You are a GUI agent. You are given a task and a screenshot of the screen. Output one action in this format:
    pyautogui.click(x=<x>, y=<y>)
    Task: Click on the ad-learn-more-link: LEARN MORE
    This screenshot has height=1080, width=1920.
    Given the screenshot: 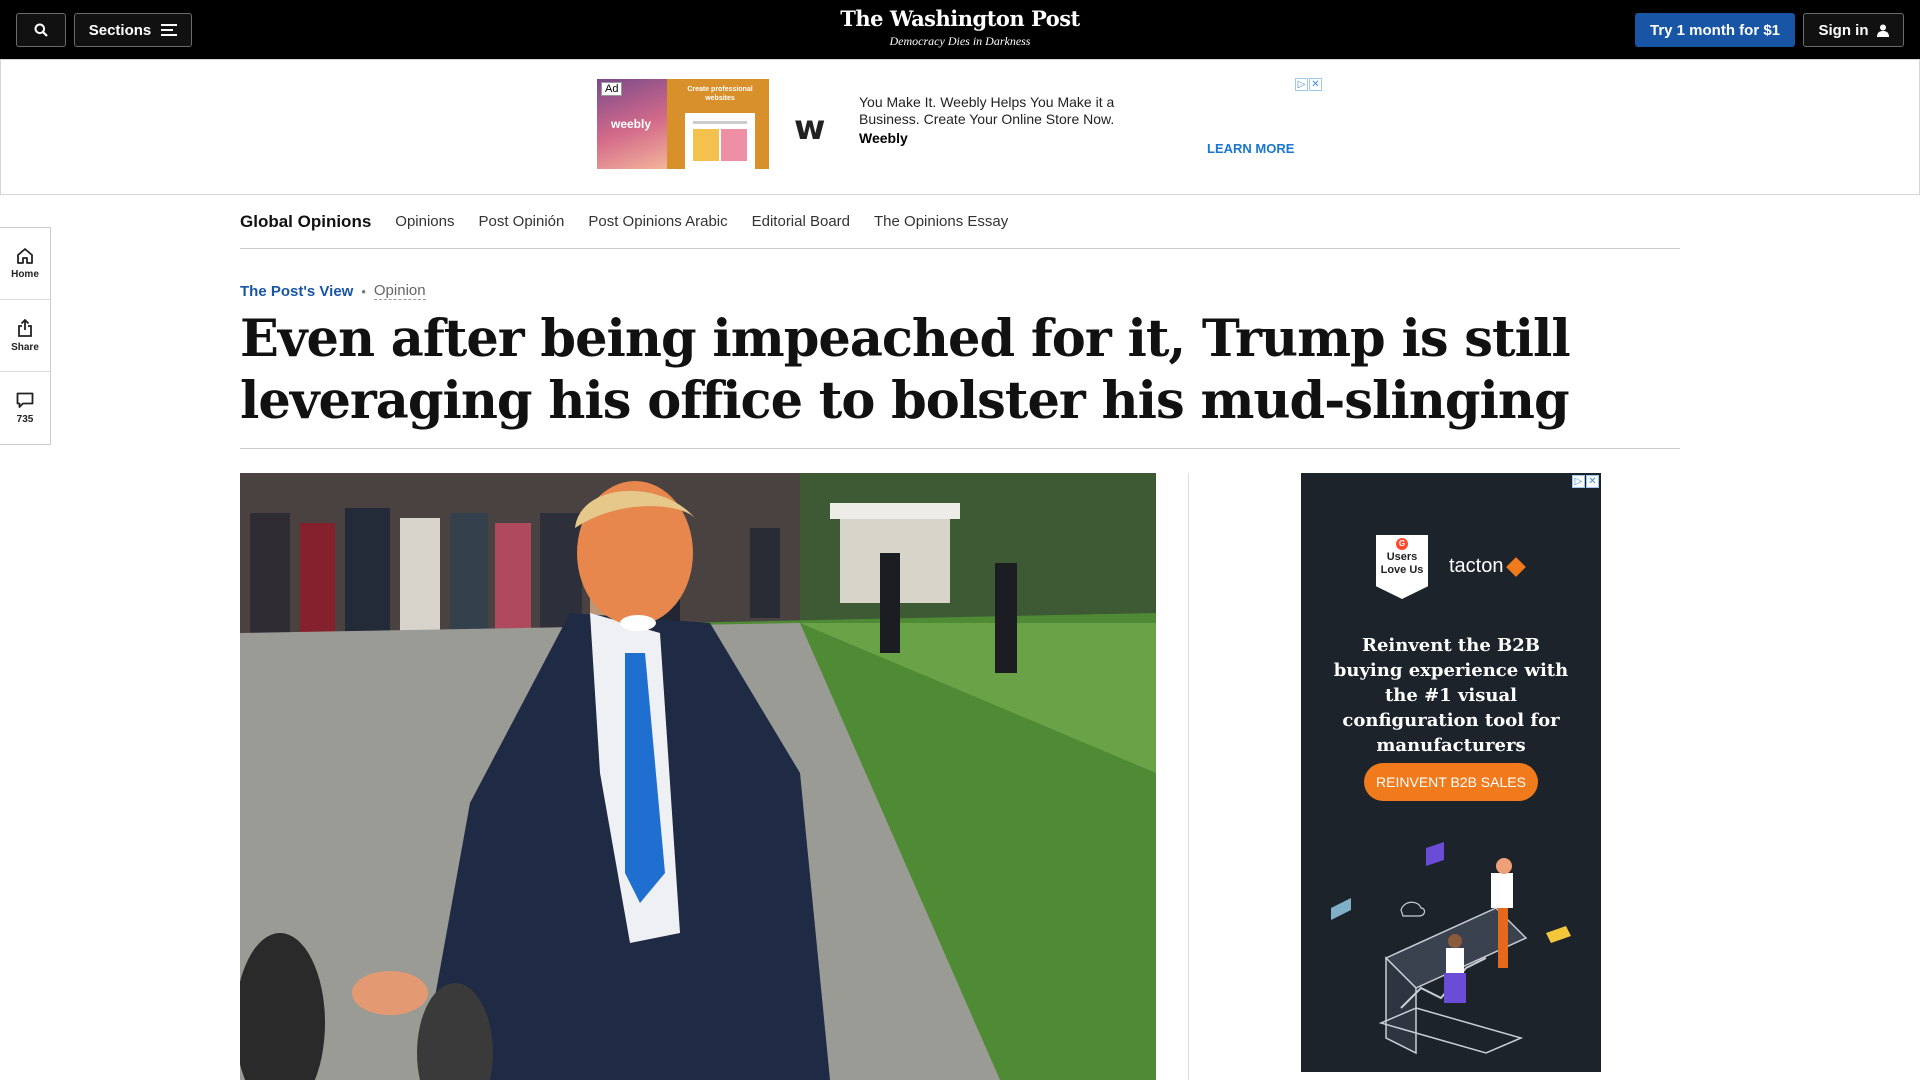 What is the action you would take?
    pyautogui.click(x=1250, y=148)
    